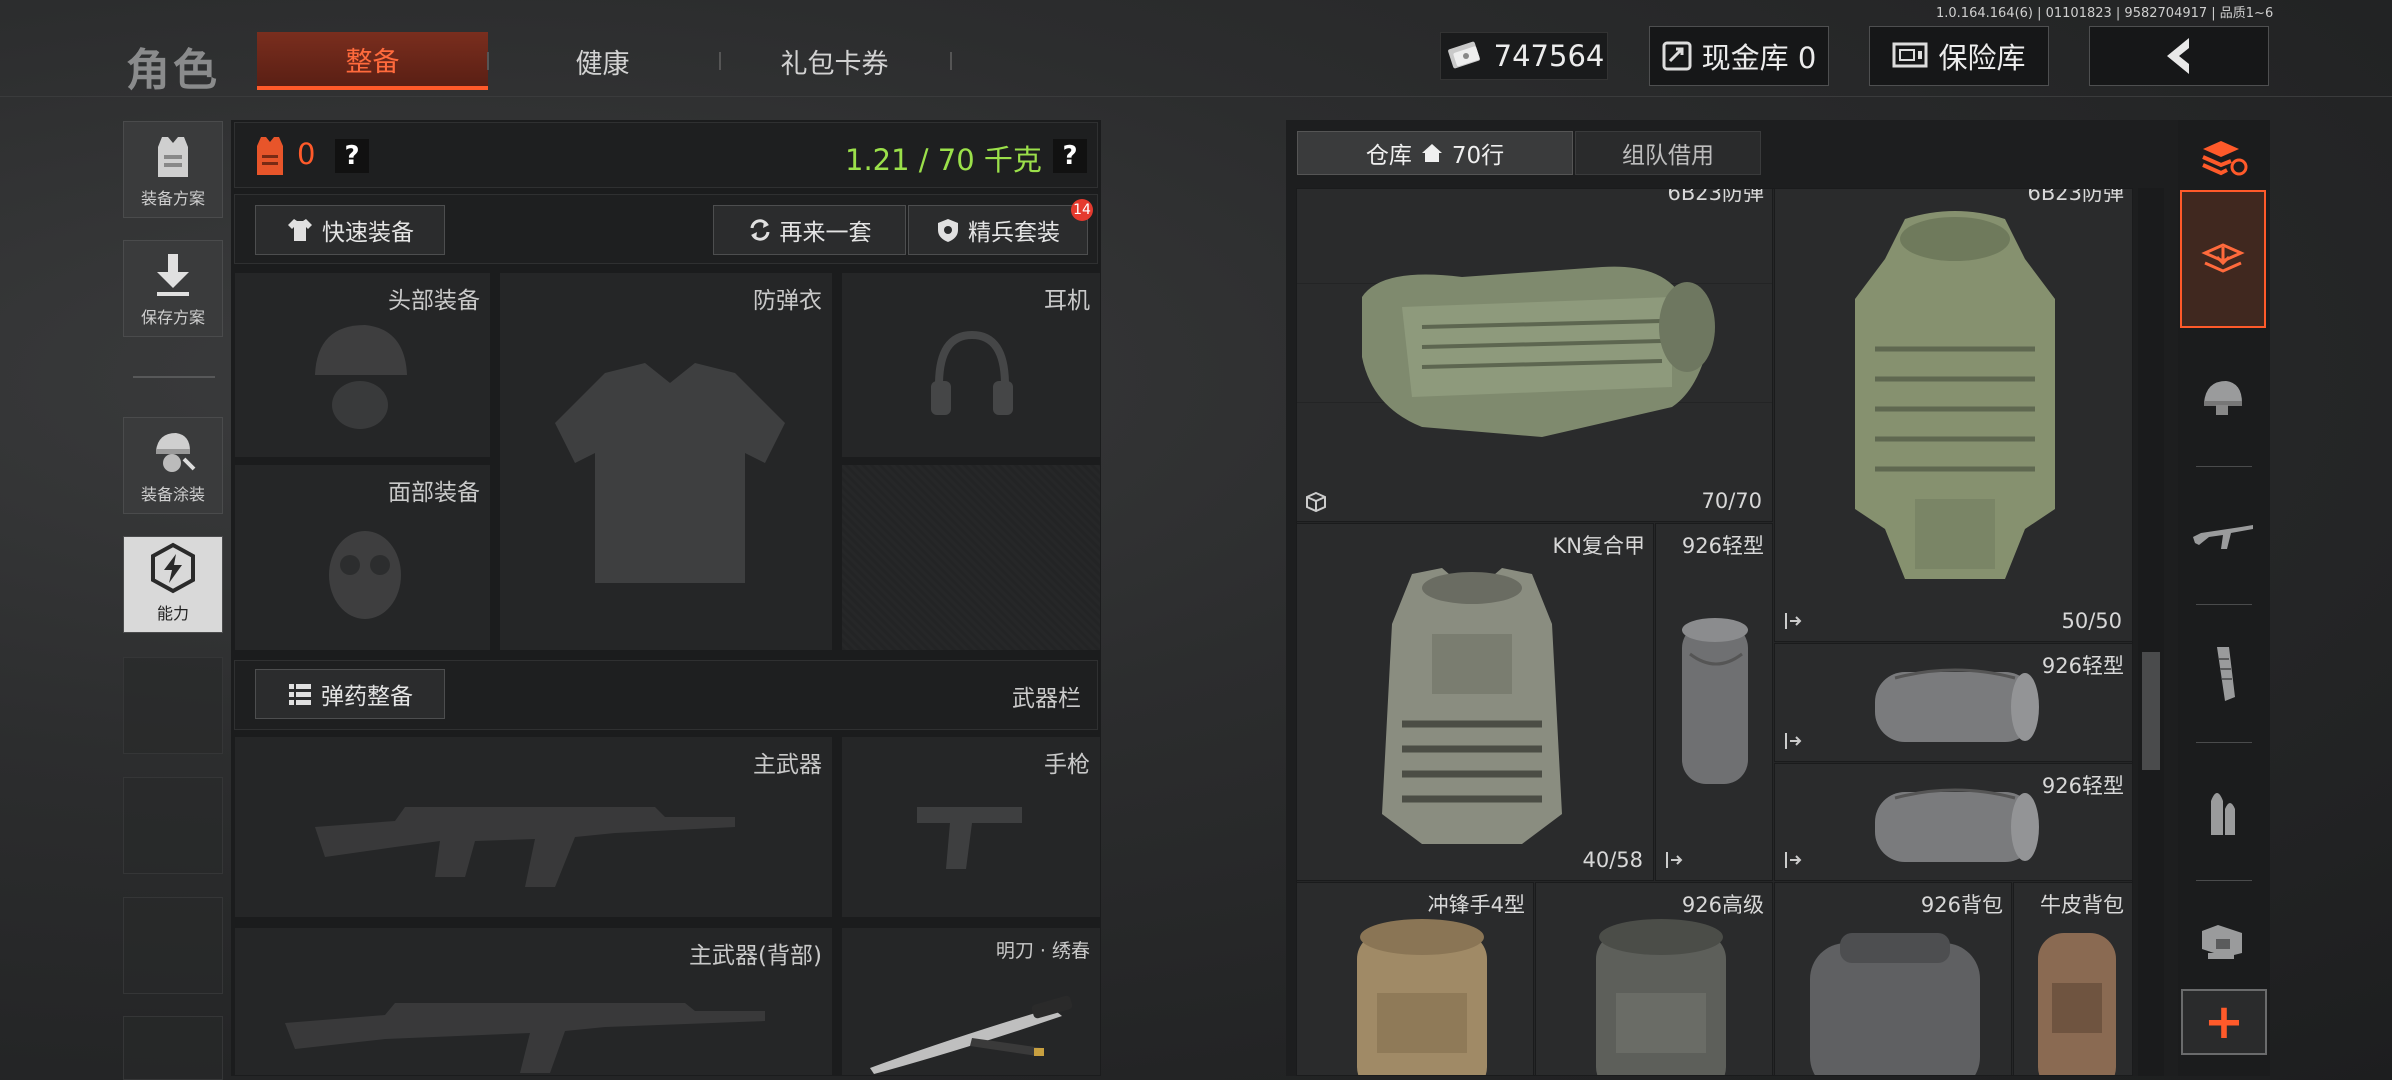 This screenshot has width=2392, height=1080. I want to click on weight-help-icon: ?, so click(1070, 156).